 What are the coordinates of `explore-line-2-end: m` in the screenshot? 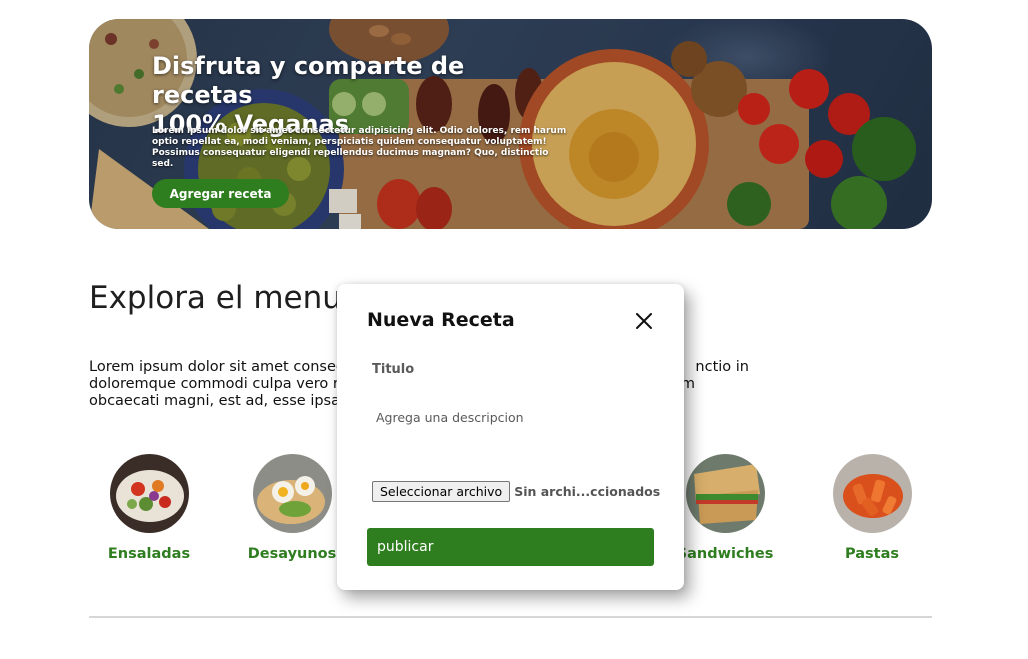 It's located at (687, 384).